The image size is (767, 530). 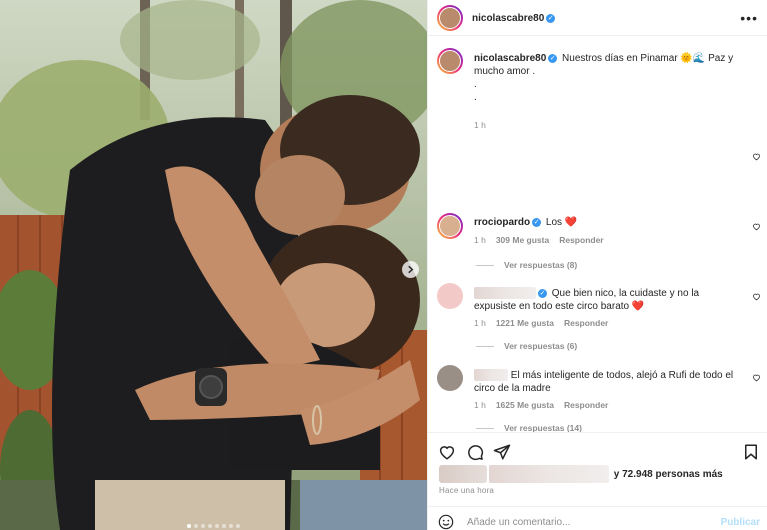 What do you see at coordinates (525, 405) in the screenshot?
I see `comment-likes: 1625 Me gusta` at bounding box center [525, 405].